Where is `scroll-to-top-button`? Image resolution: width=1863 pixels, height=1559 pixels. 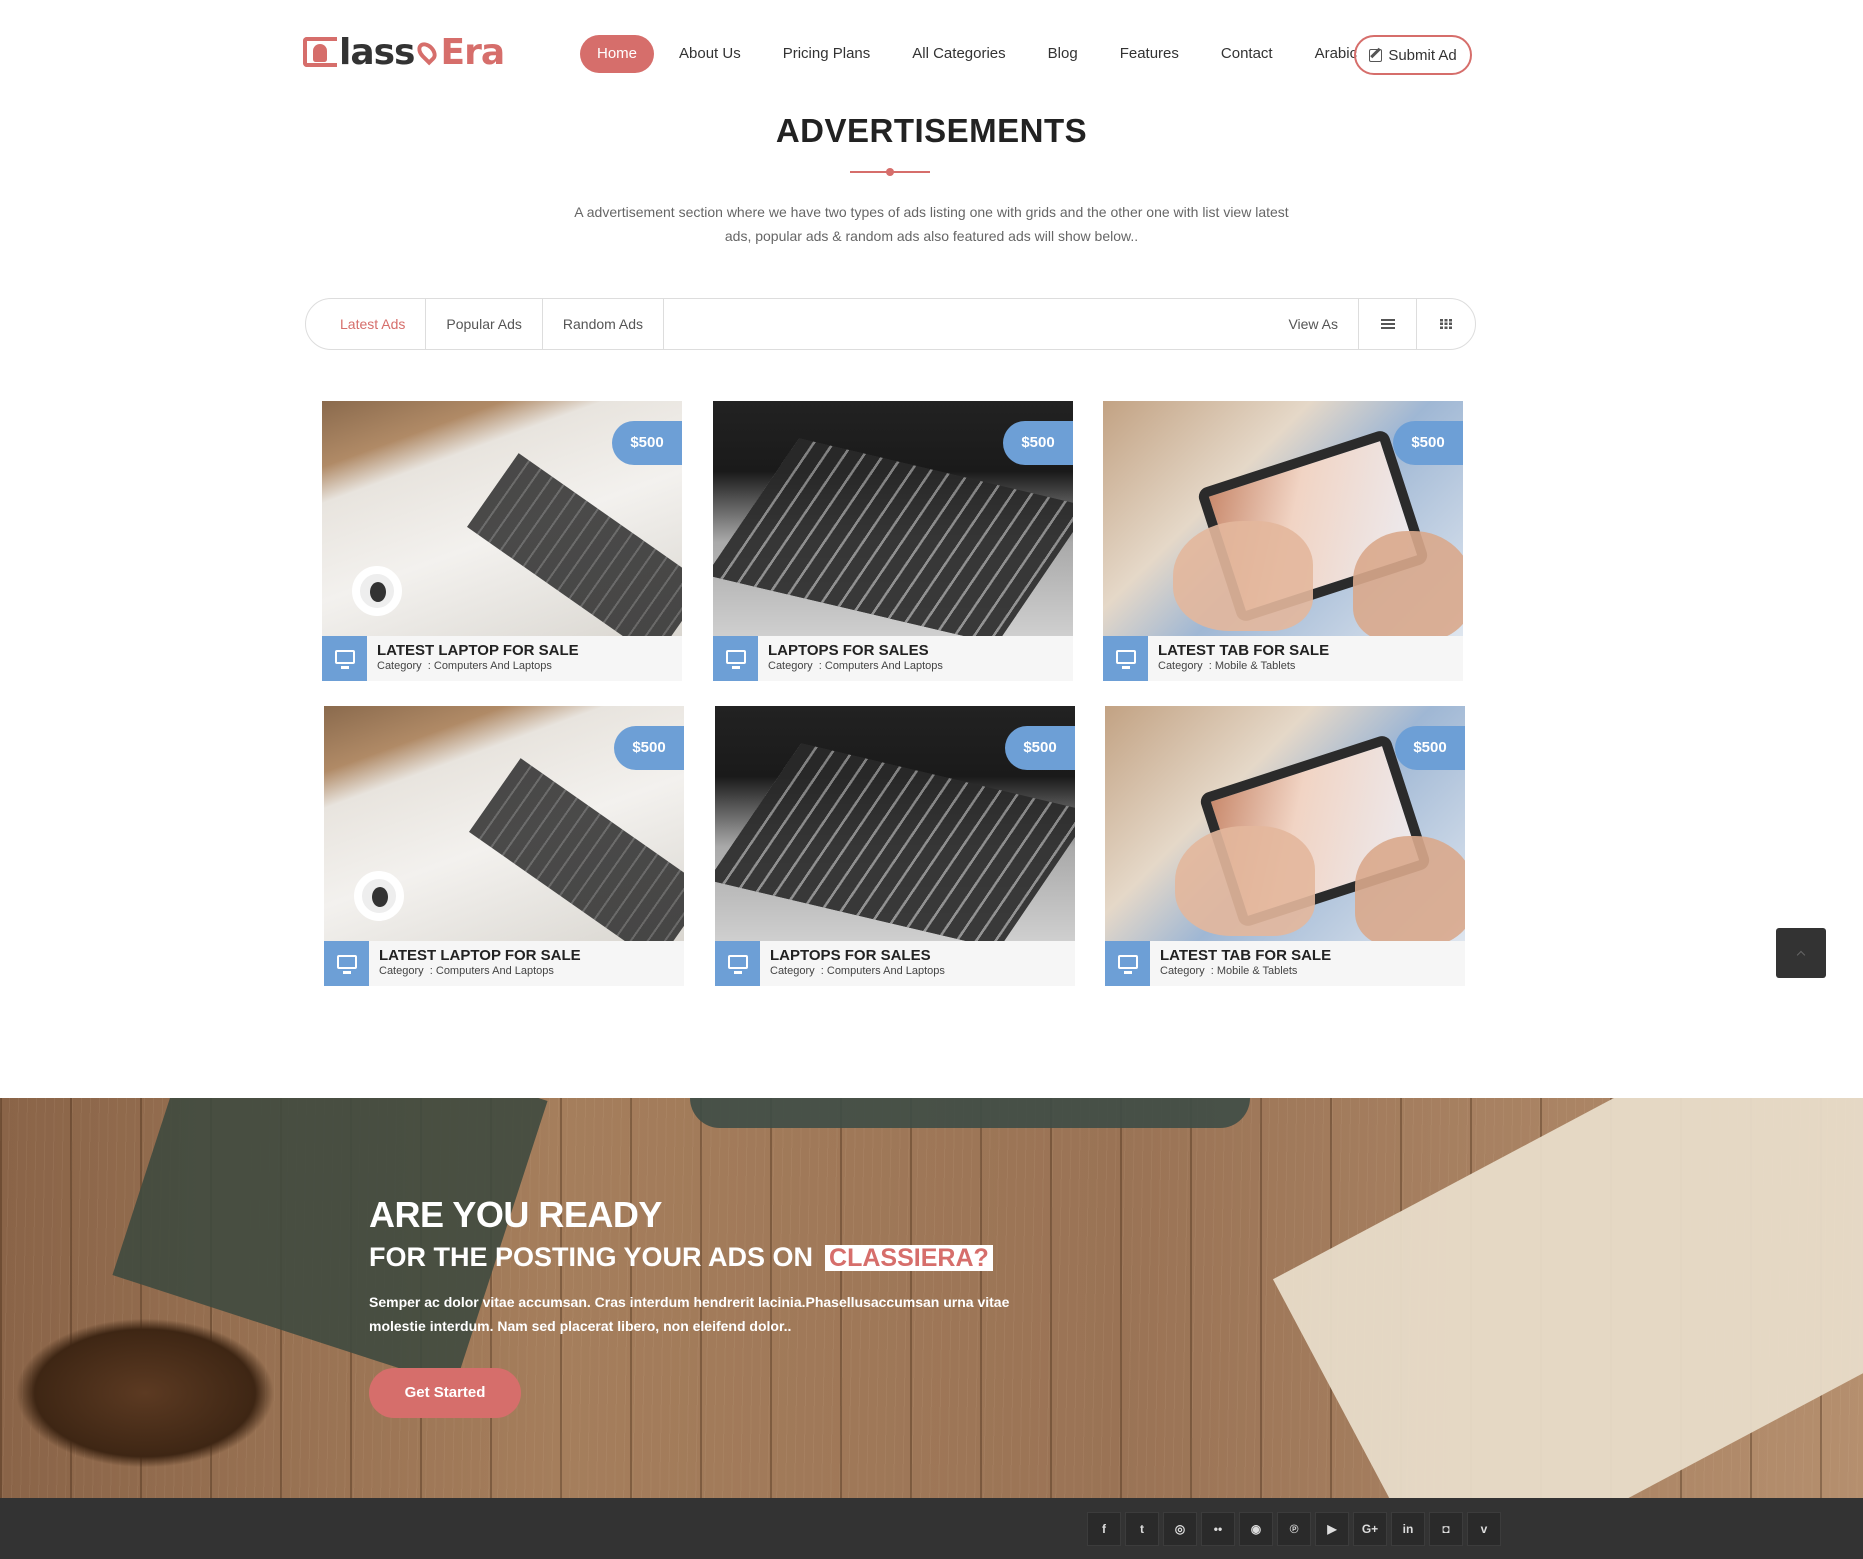 scroll-to-top-button is located at coordinates (1801, 953).